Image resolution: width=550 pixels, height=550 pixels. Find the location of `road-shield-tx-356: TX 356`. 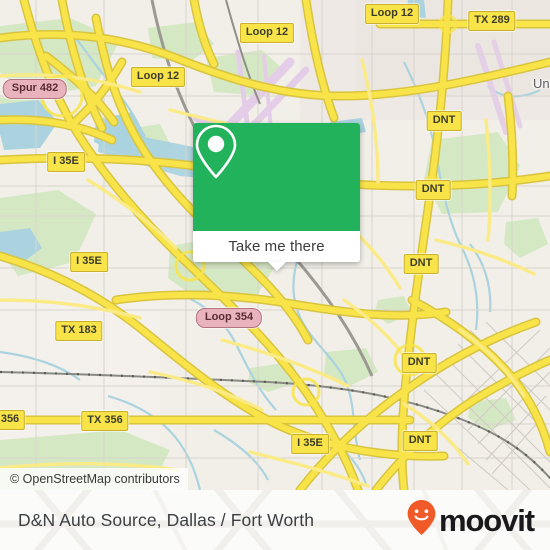

road-shield-tx-356: TX 356 is located at coordinates (105, 421).